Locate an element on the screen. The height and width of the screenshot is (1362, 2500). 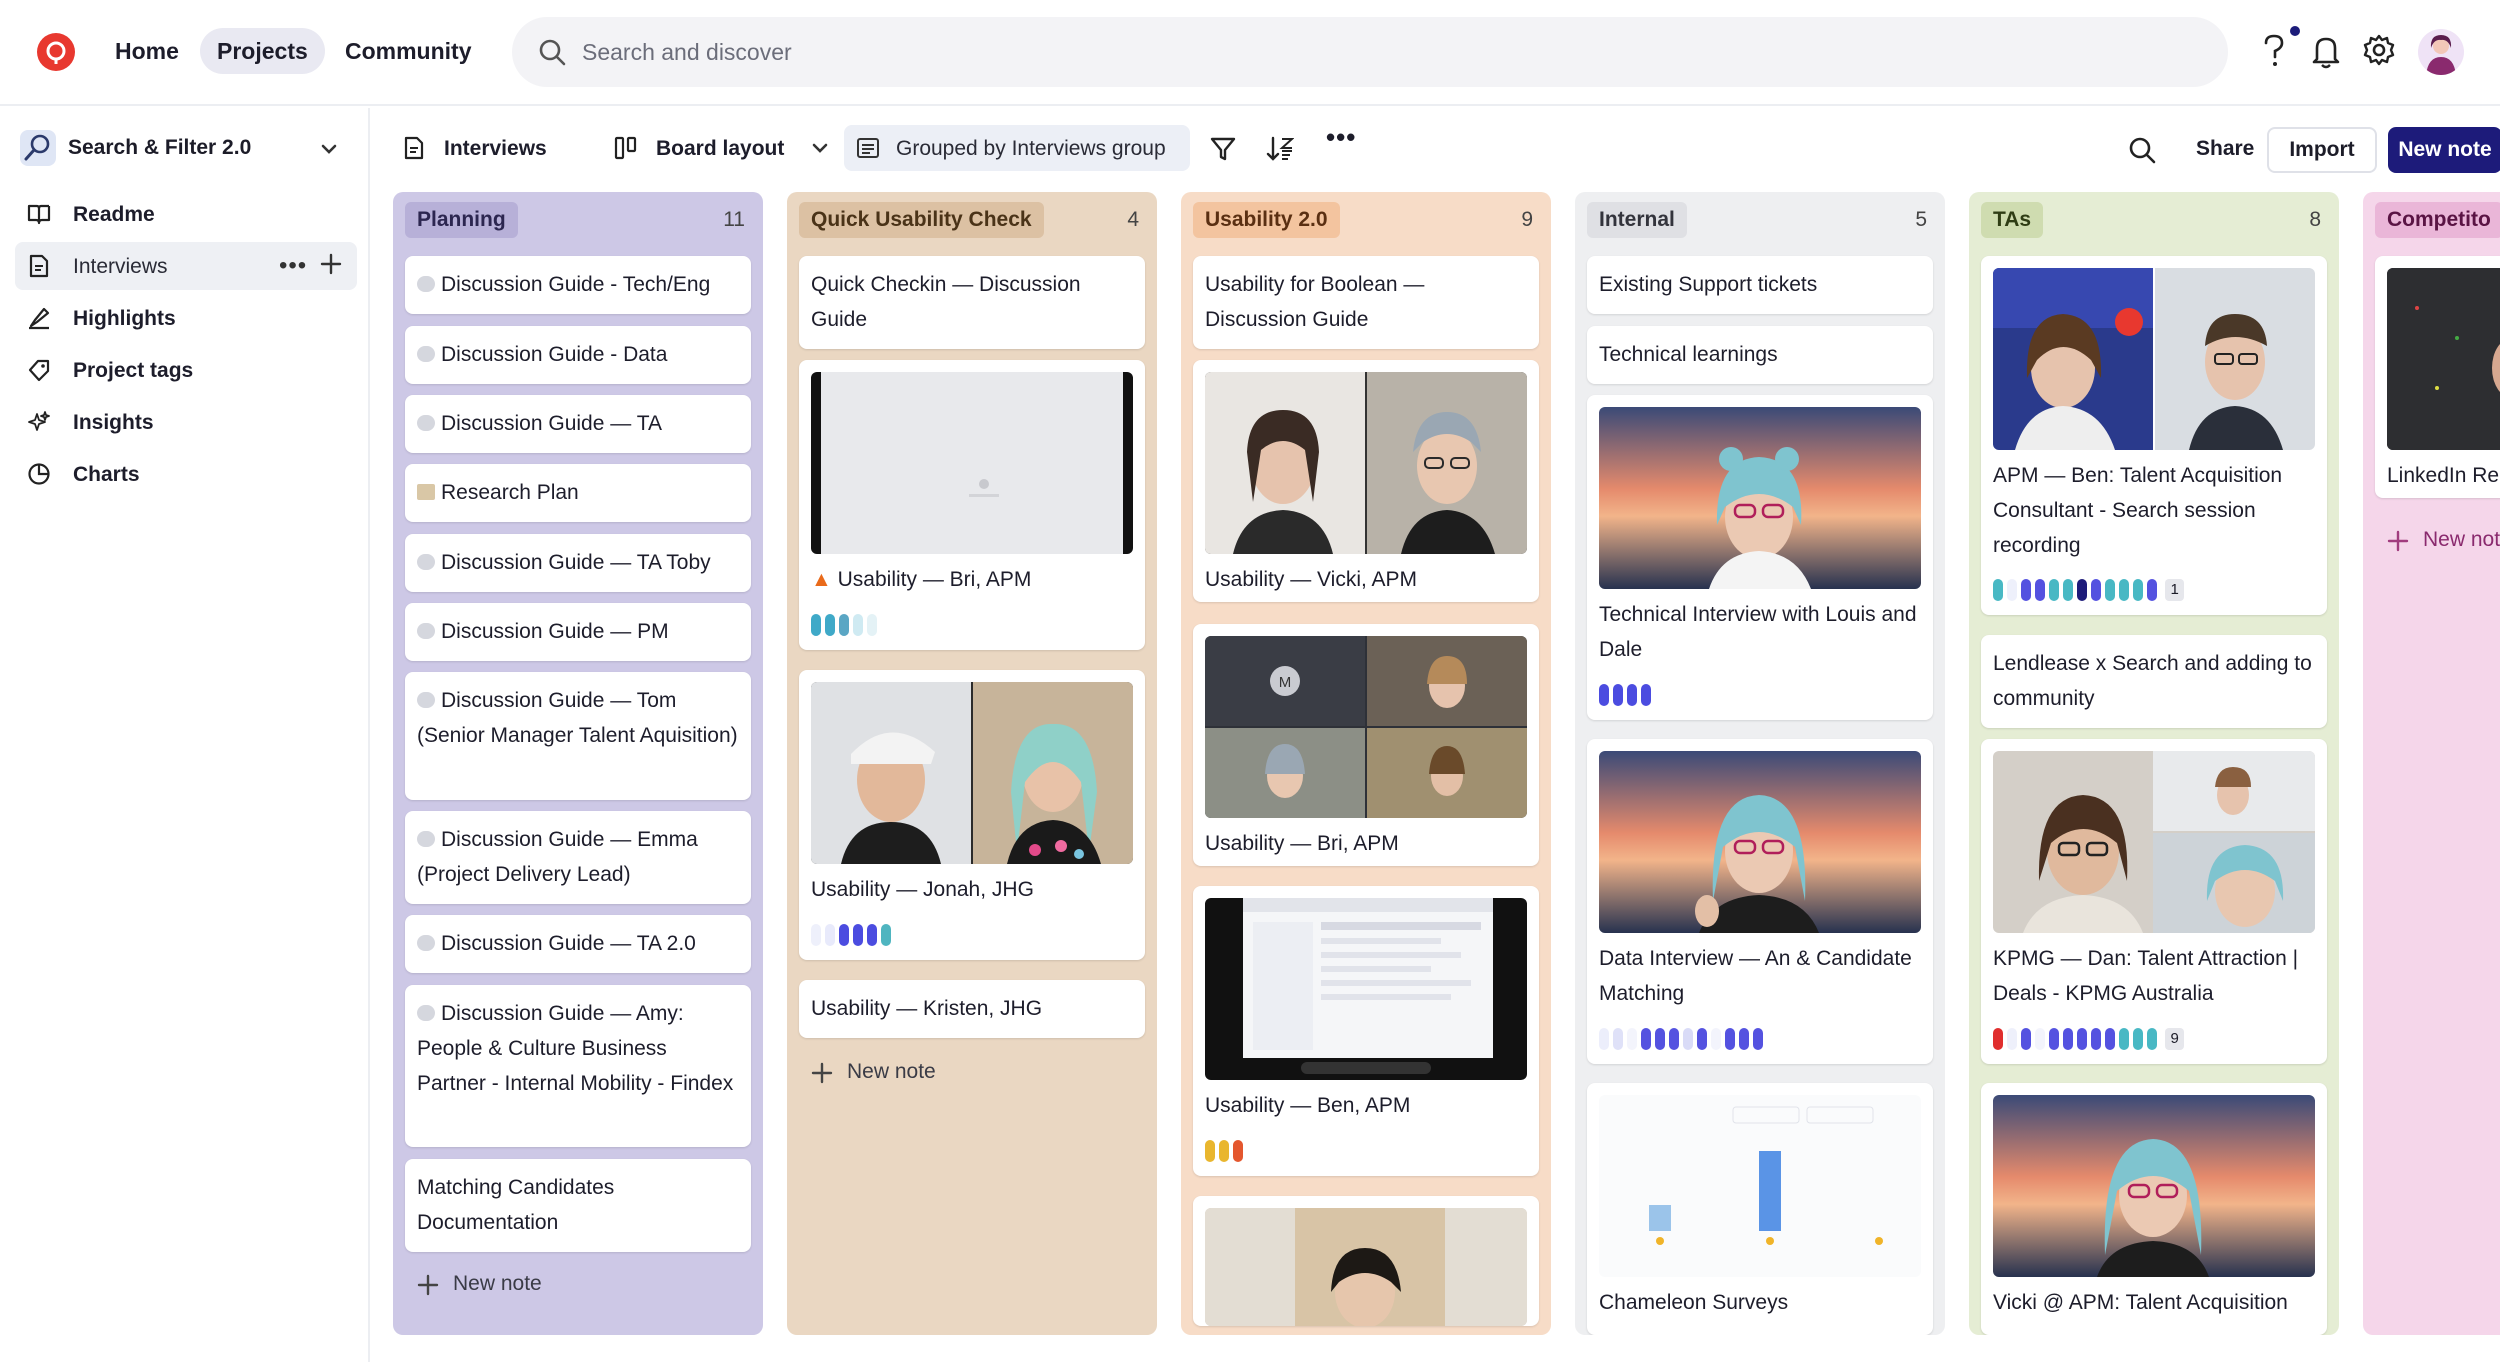
import-button: Import is located at coordinates (2322, 150).